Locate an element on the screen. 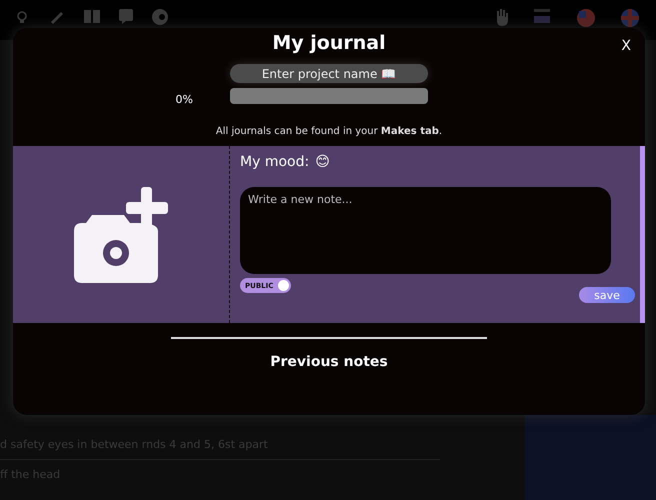 Image resolution: width=656 pixels, height=500 pixels. section-heading: Previous notes is located at coordinates (329, 362).